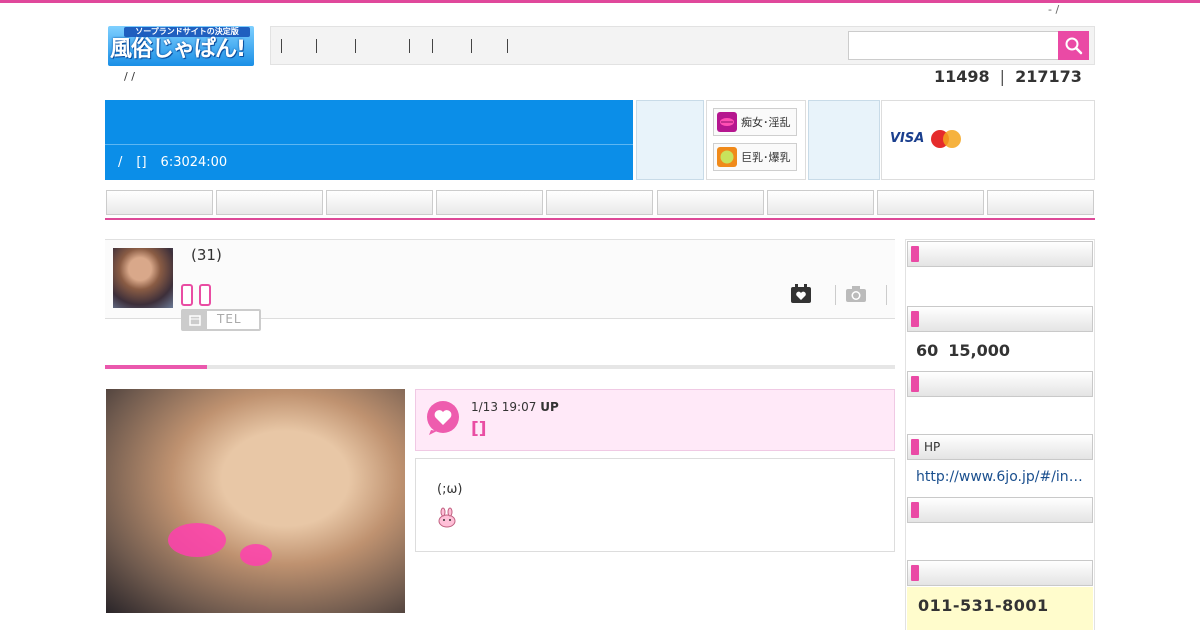  I want to click on main-menu, so click(600, 205).